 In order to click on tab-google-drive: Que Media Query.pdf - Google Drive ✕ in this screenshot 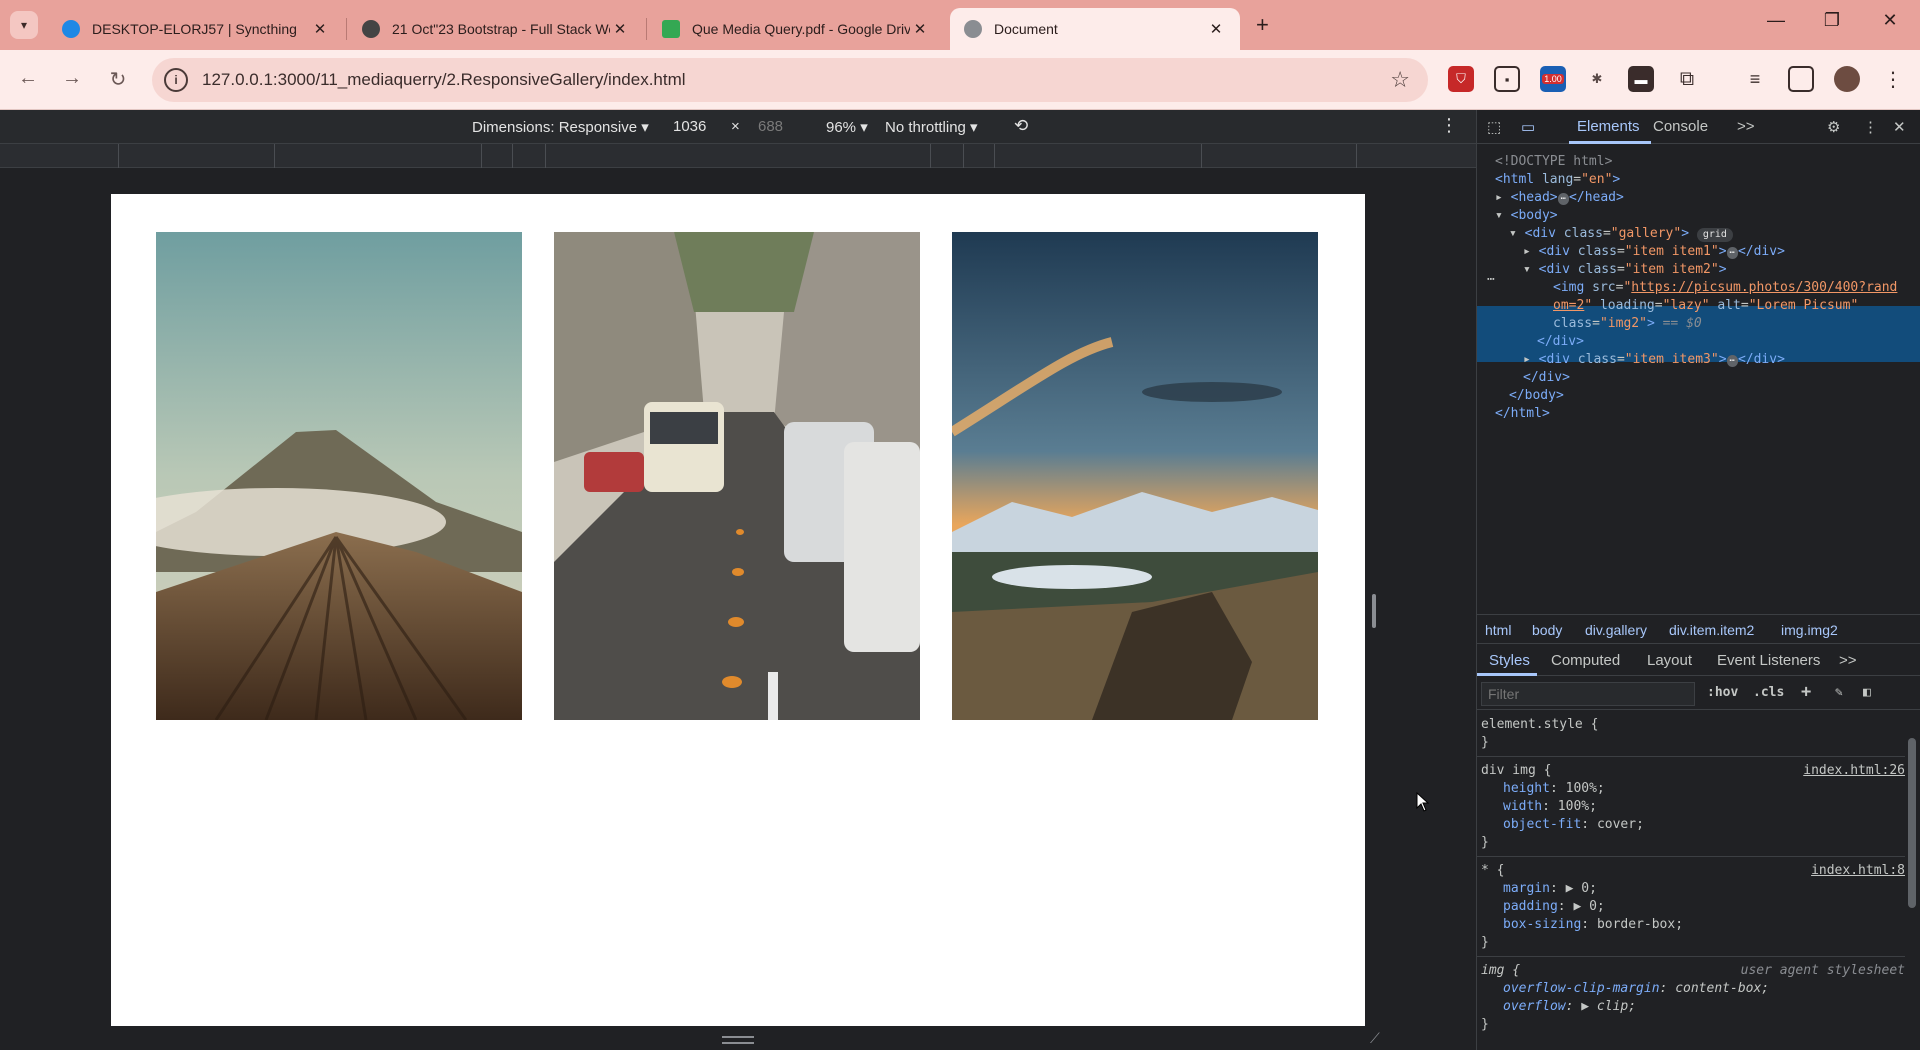, I will do `click(796, 29)`.